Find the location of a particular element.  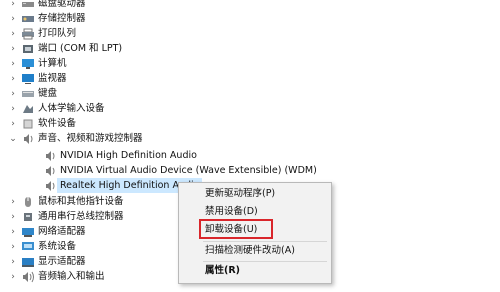

printer-icon is located at coordinates (28, 34).